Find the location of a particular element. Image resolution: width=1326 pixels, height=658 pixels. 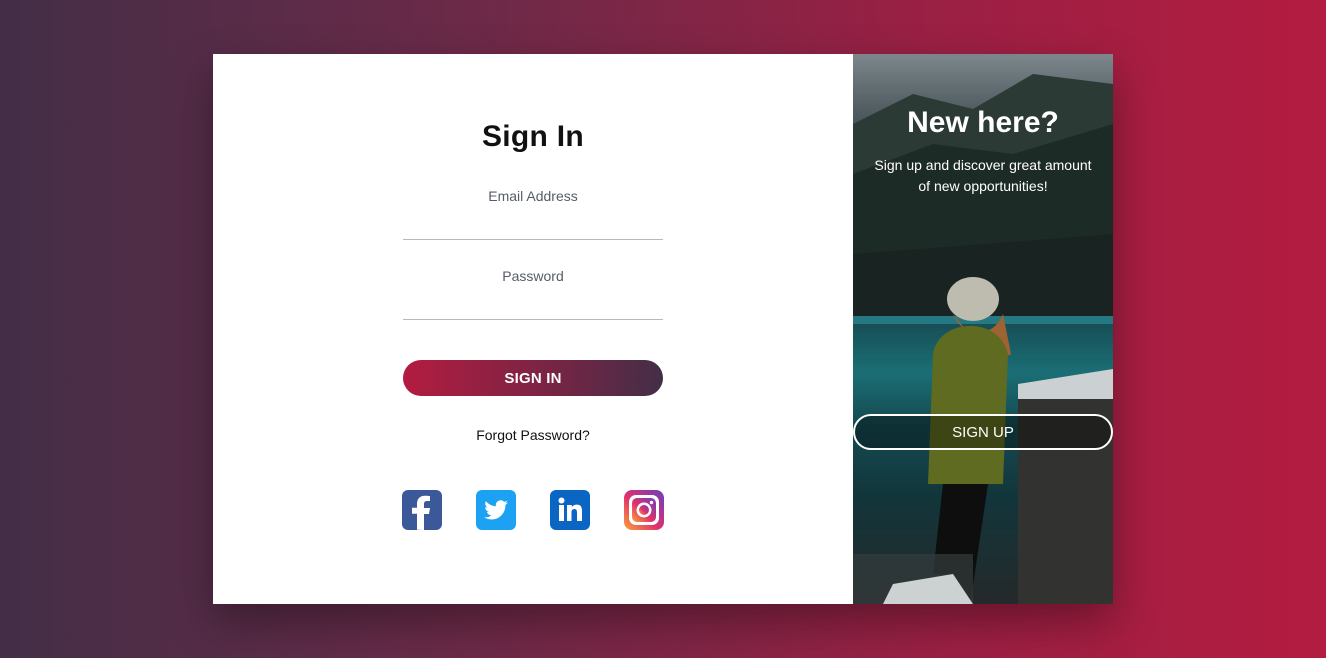

forgot-password-link: Forgot Password? is located at coordinates (533, 435).